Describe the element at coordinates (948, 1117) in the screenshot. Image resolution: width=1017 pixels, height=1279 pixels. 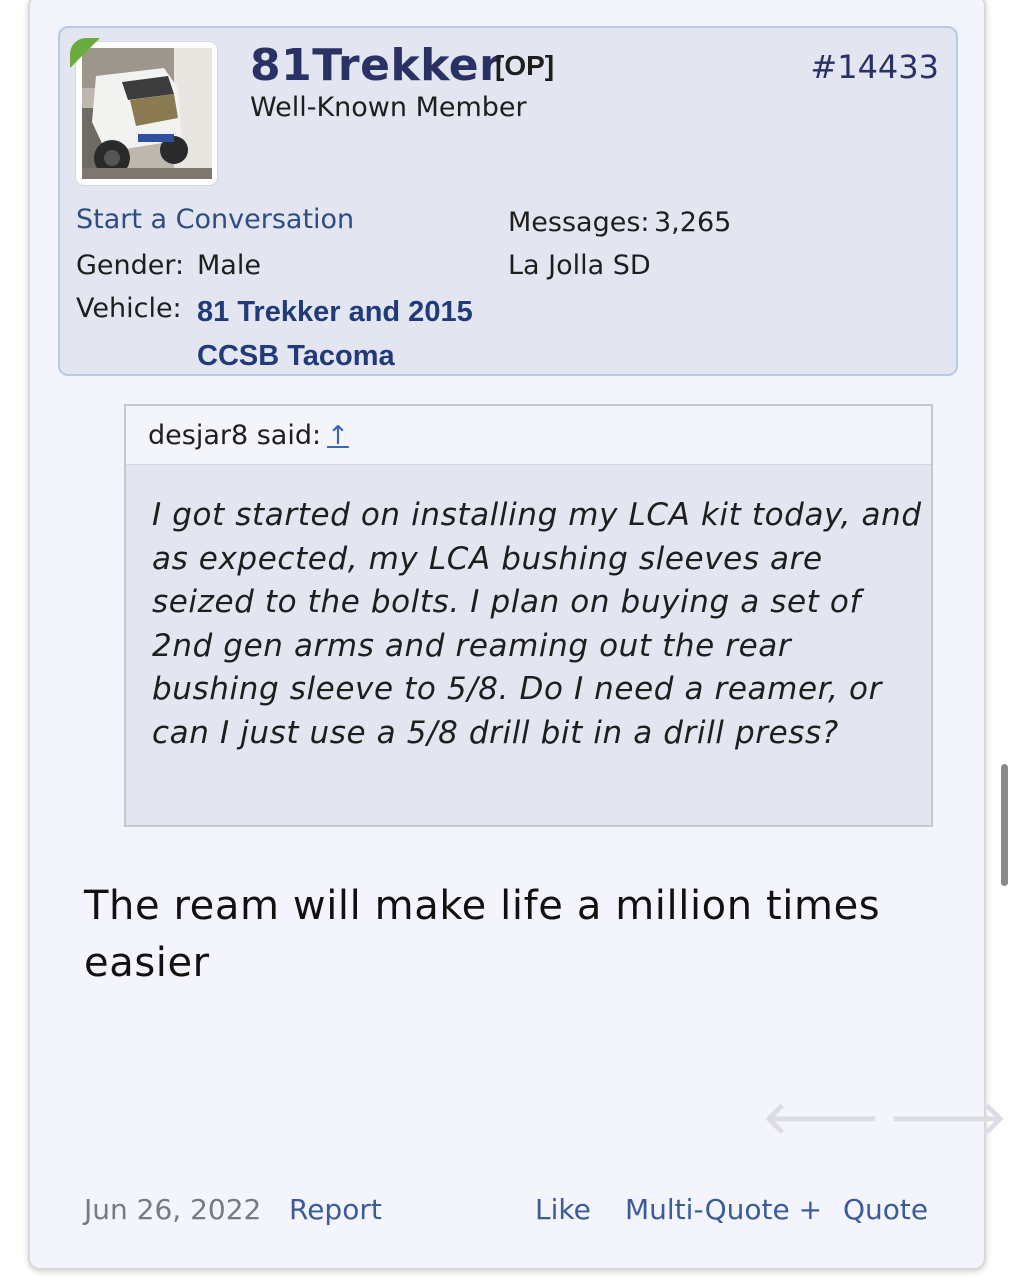
I see `arrow-right-icon: 🡒` at that location.